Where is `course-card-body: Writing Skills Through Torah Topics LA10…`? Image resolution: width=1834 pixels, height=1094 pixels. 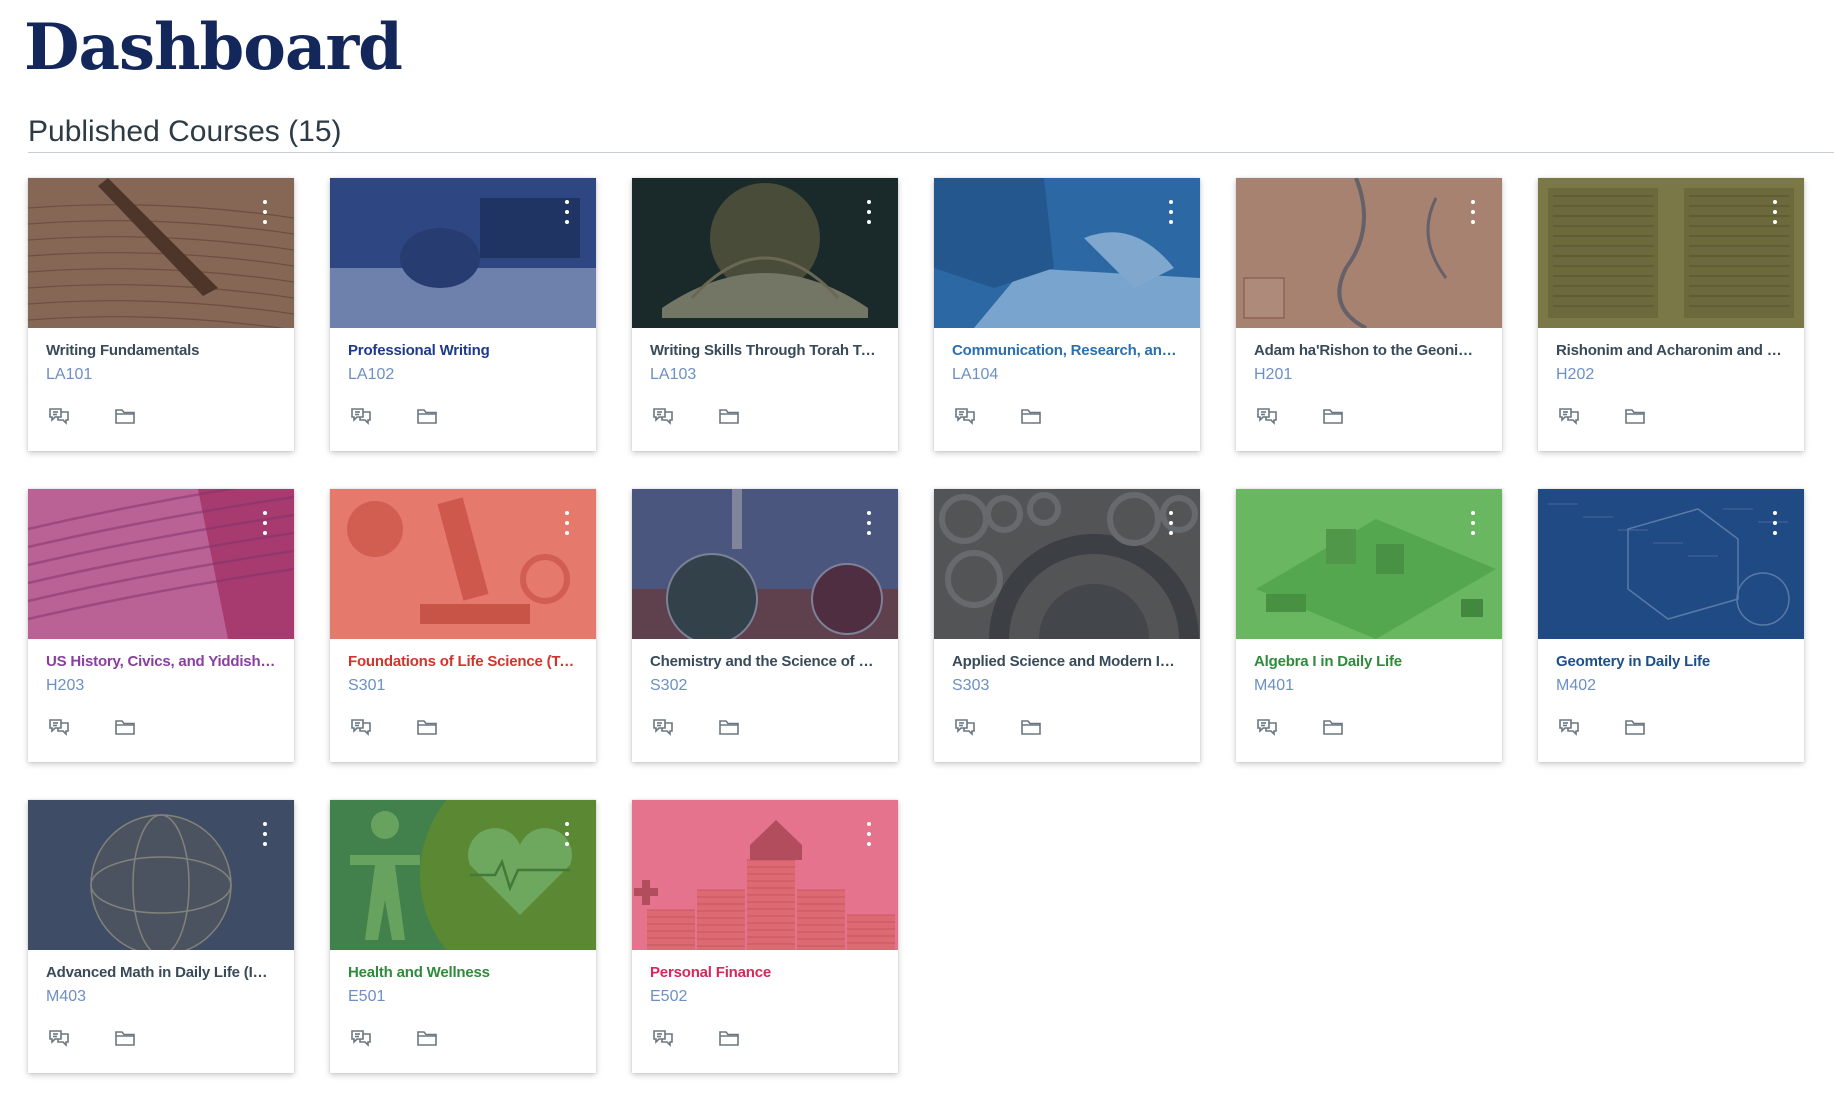 course-card-body: Writing Skills Through Torah Topics LA10… is located at coordinates (765, 389).